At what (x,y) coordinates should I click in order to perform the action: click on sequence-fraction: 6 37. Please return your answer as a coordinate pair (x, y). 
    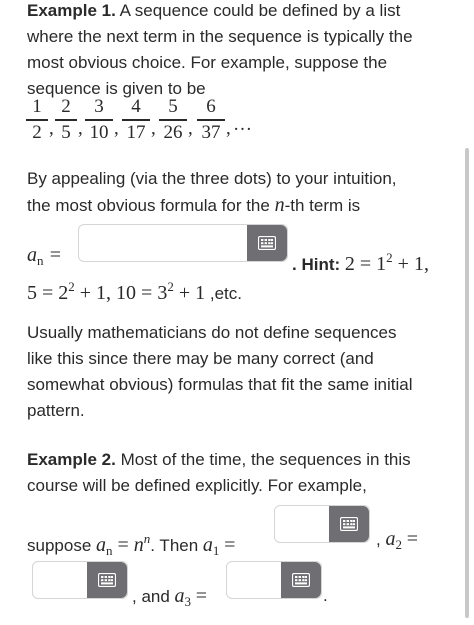
    Looking at the image, I should click on (211, 120).